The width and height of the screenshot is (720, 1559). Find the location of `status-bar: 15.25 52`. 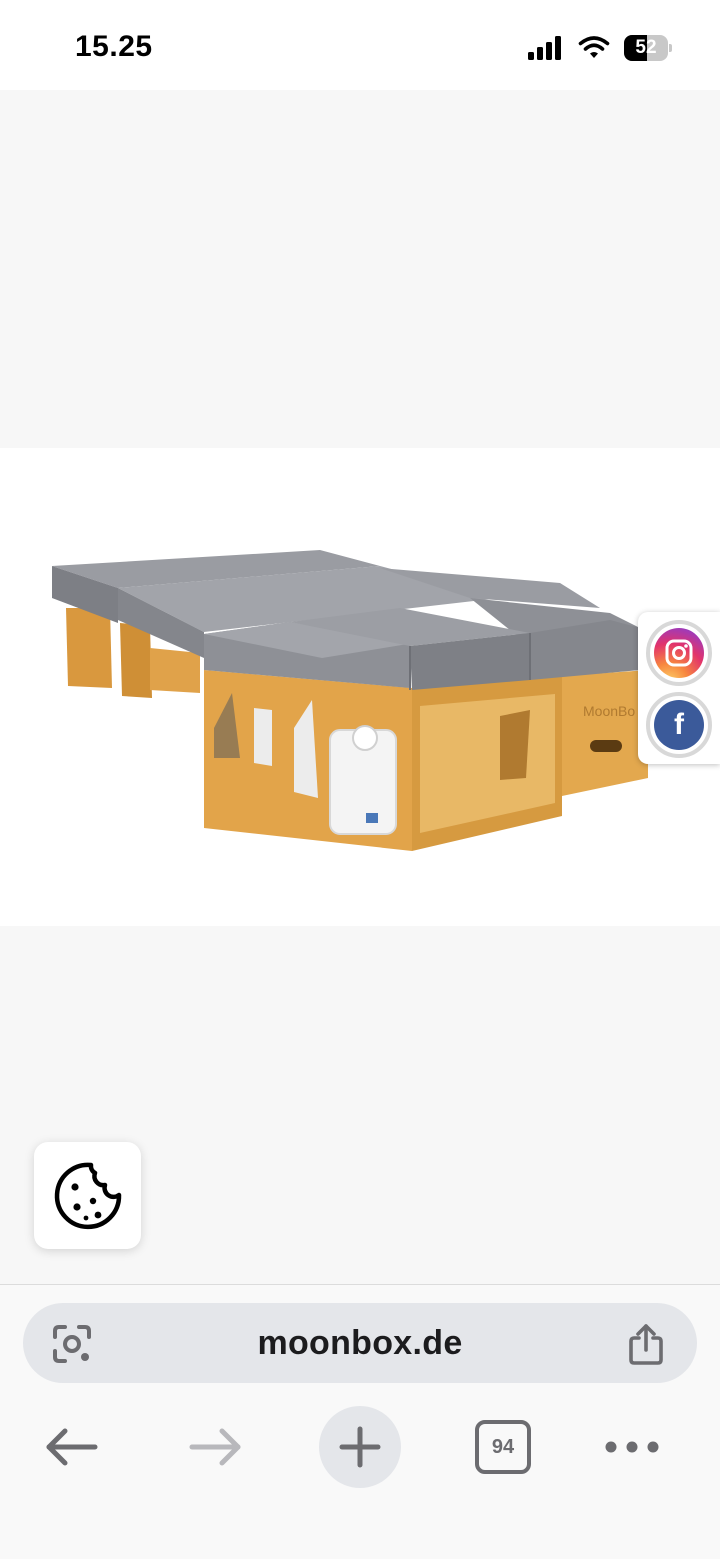

status-bar: 15.25 52 is located at coordinates (360, 45).